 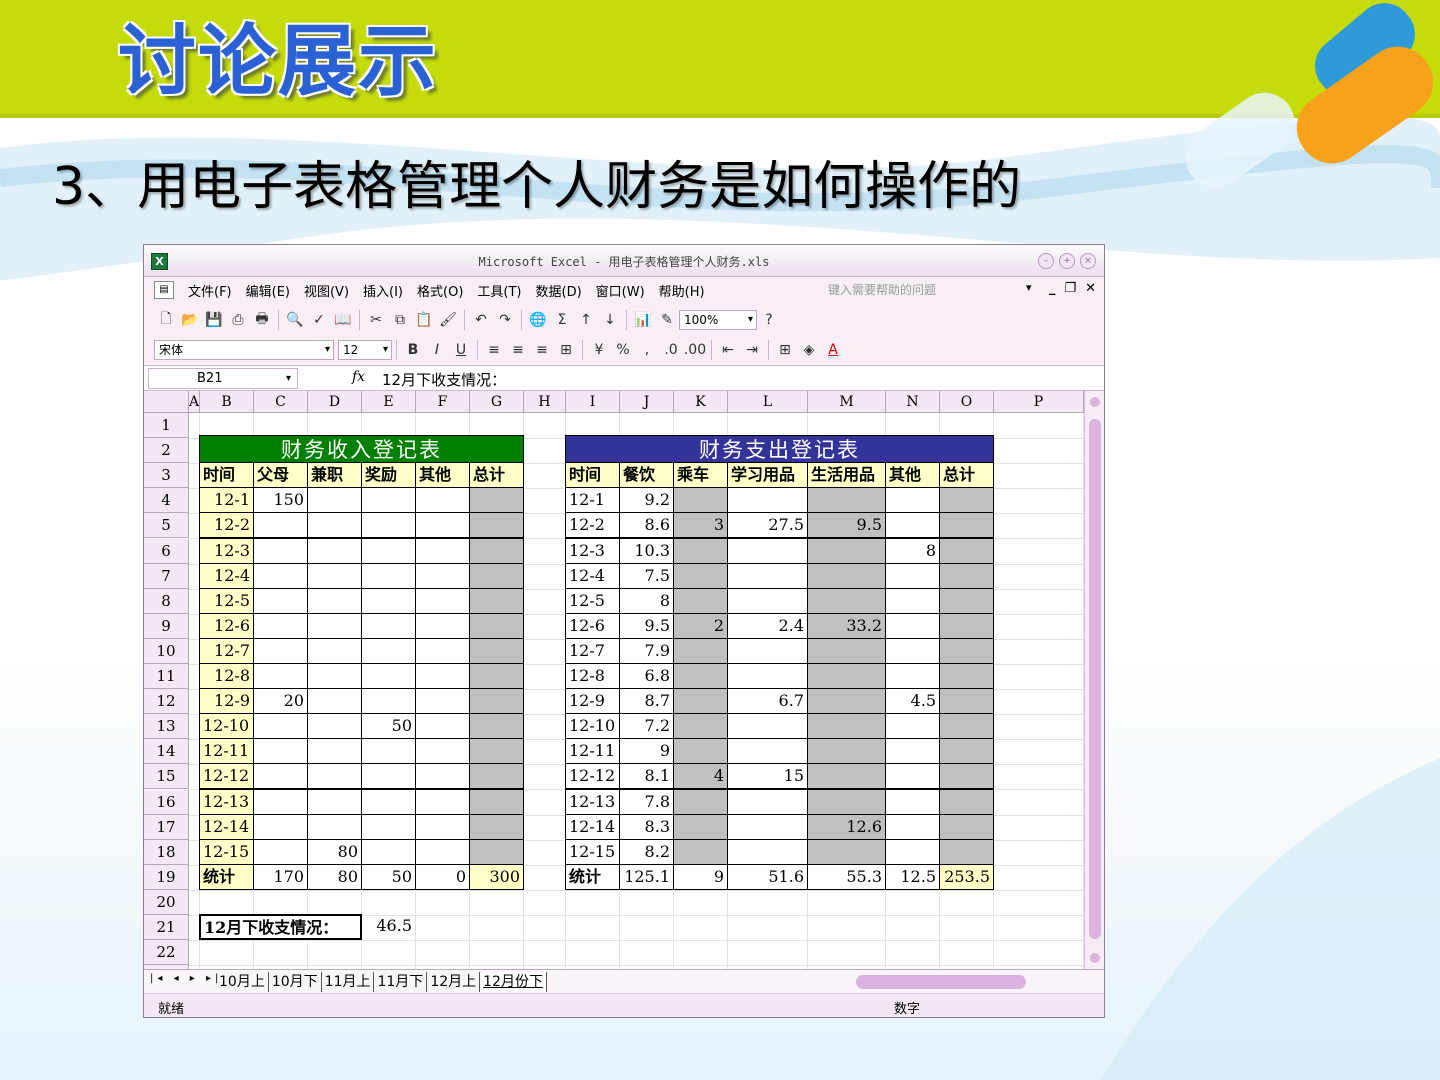 I want to click on expense-header-cell: 生活用品, so click(x=846, y=475).